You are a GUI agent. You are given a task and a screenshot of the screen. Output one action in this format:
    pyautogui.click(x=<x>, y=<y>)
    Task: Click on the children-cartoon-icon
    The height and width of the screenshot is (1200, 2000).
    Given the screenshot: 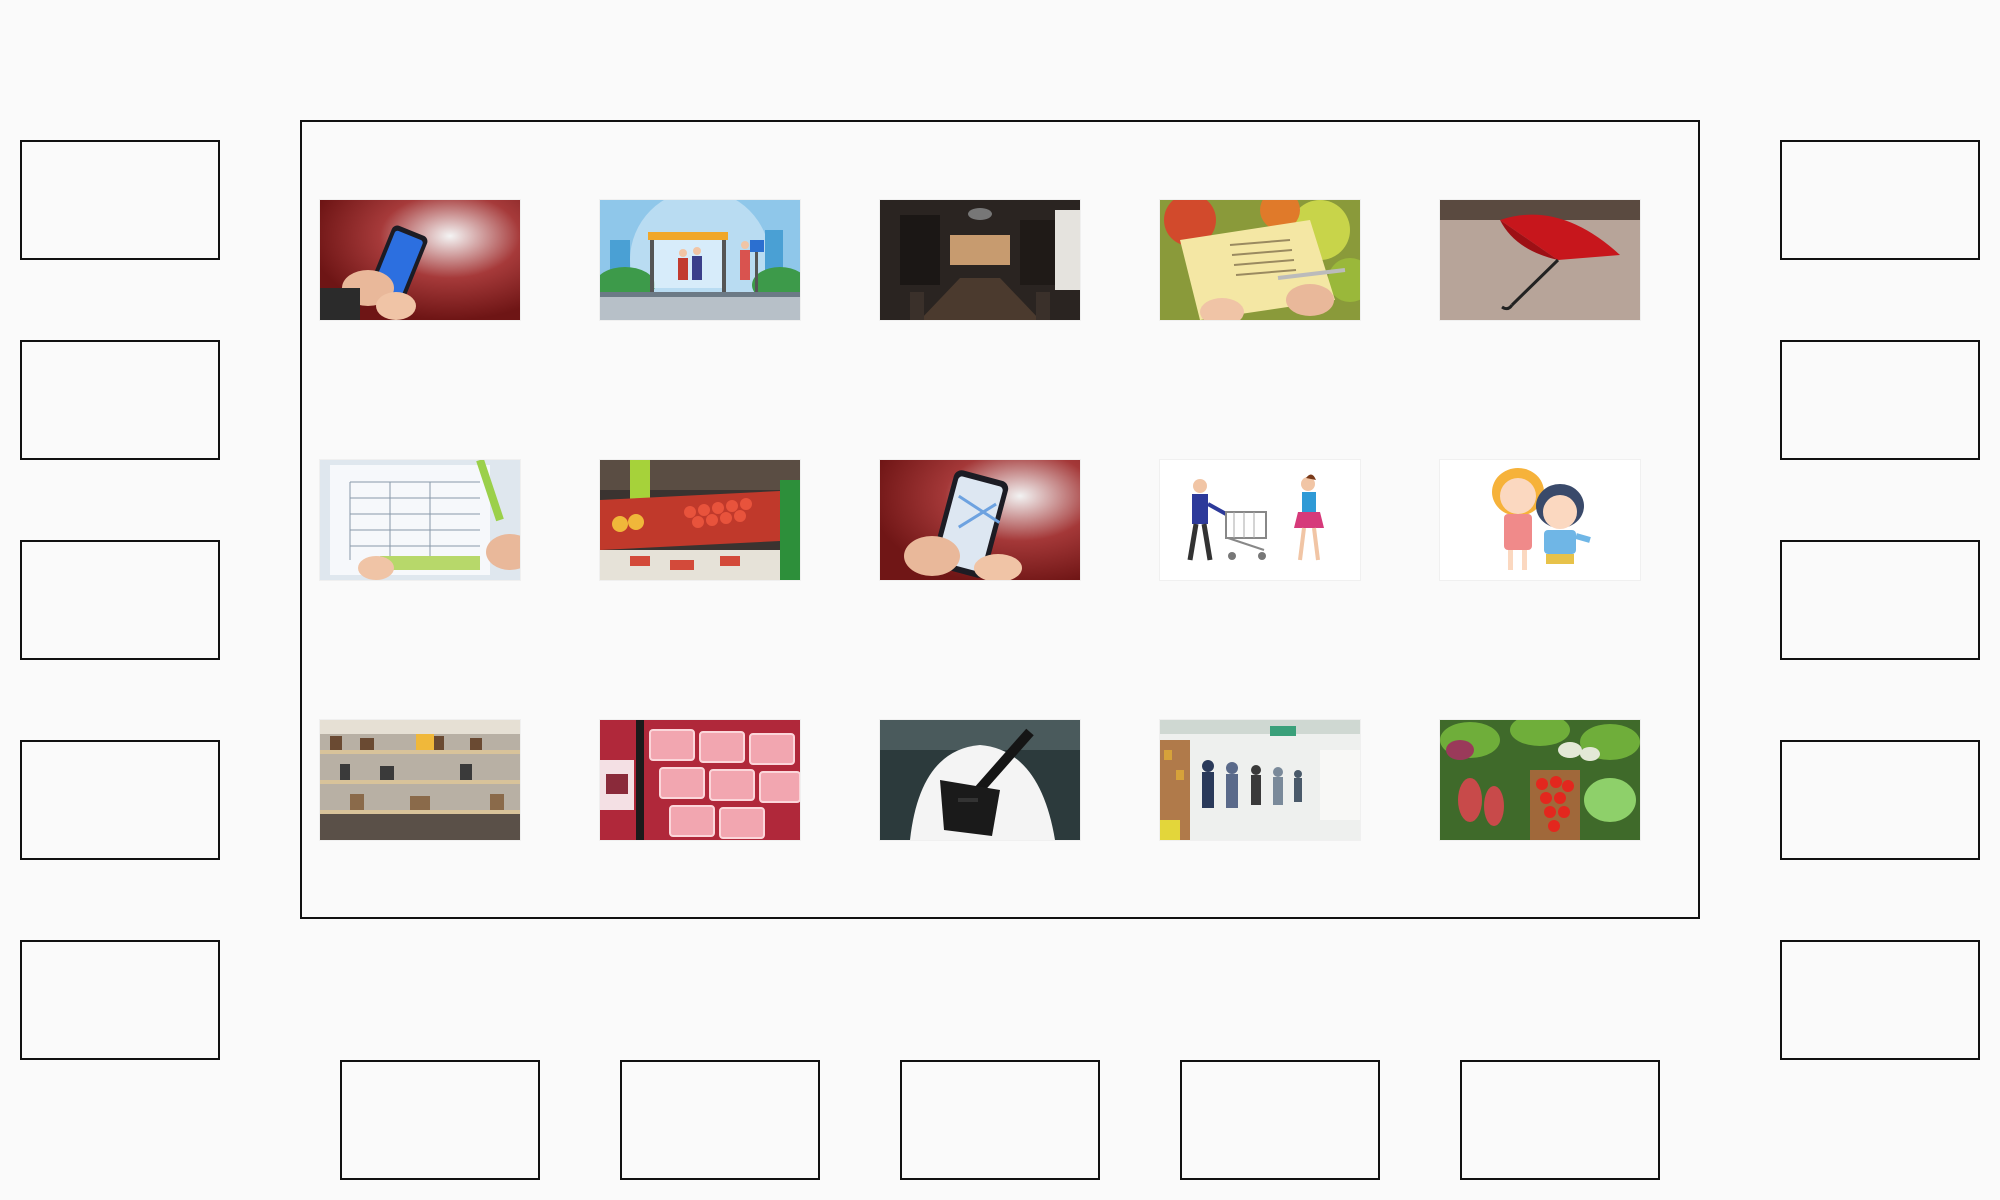 What is the action you would take?
    pyautogui.click(x=1540, y=520)
    